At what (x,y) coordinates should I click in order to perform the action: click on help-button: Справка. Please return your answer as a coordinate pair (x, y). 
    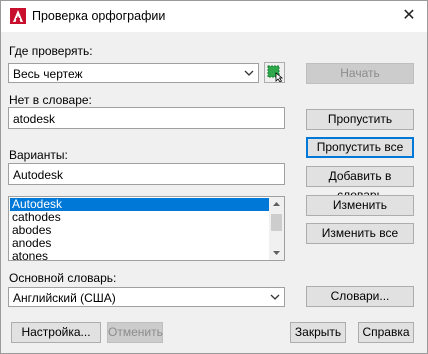
    Looking at the image, I should click on (386, 332).